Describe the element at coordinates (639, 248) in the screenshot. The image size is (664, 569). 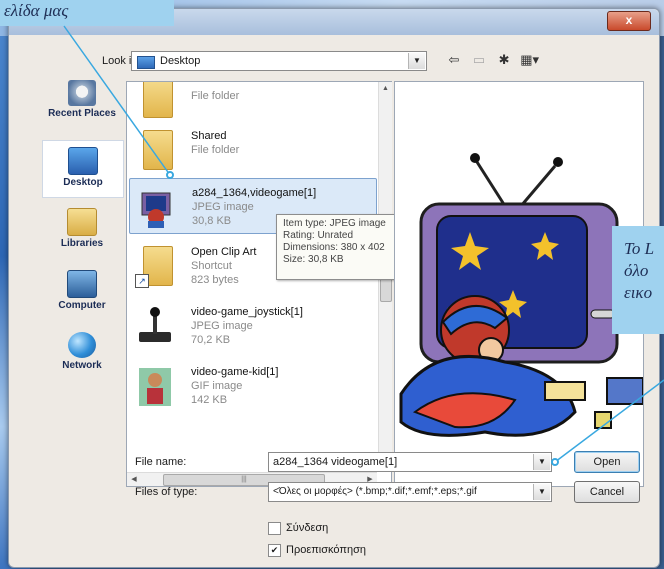
I see `callout-right-line1: Το L` at that location.